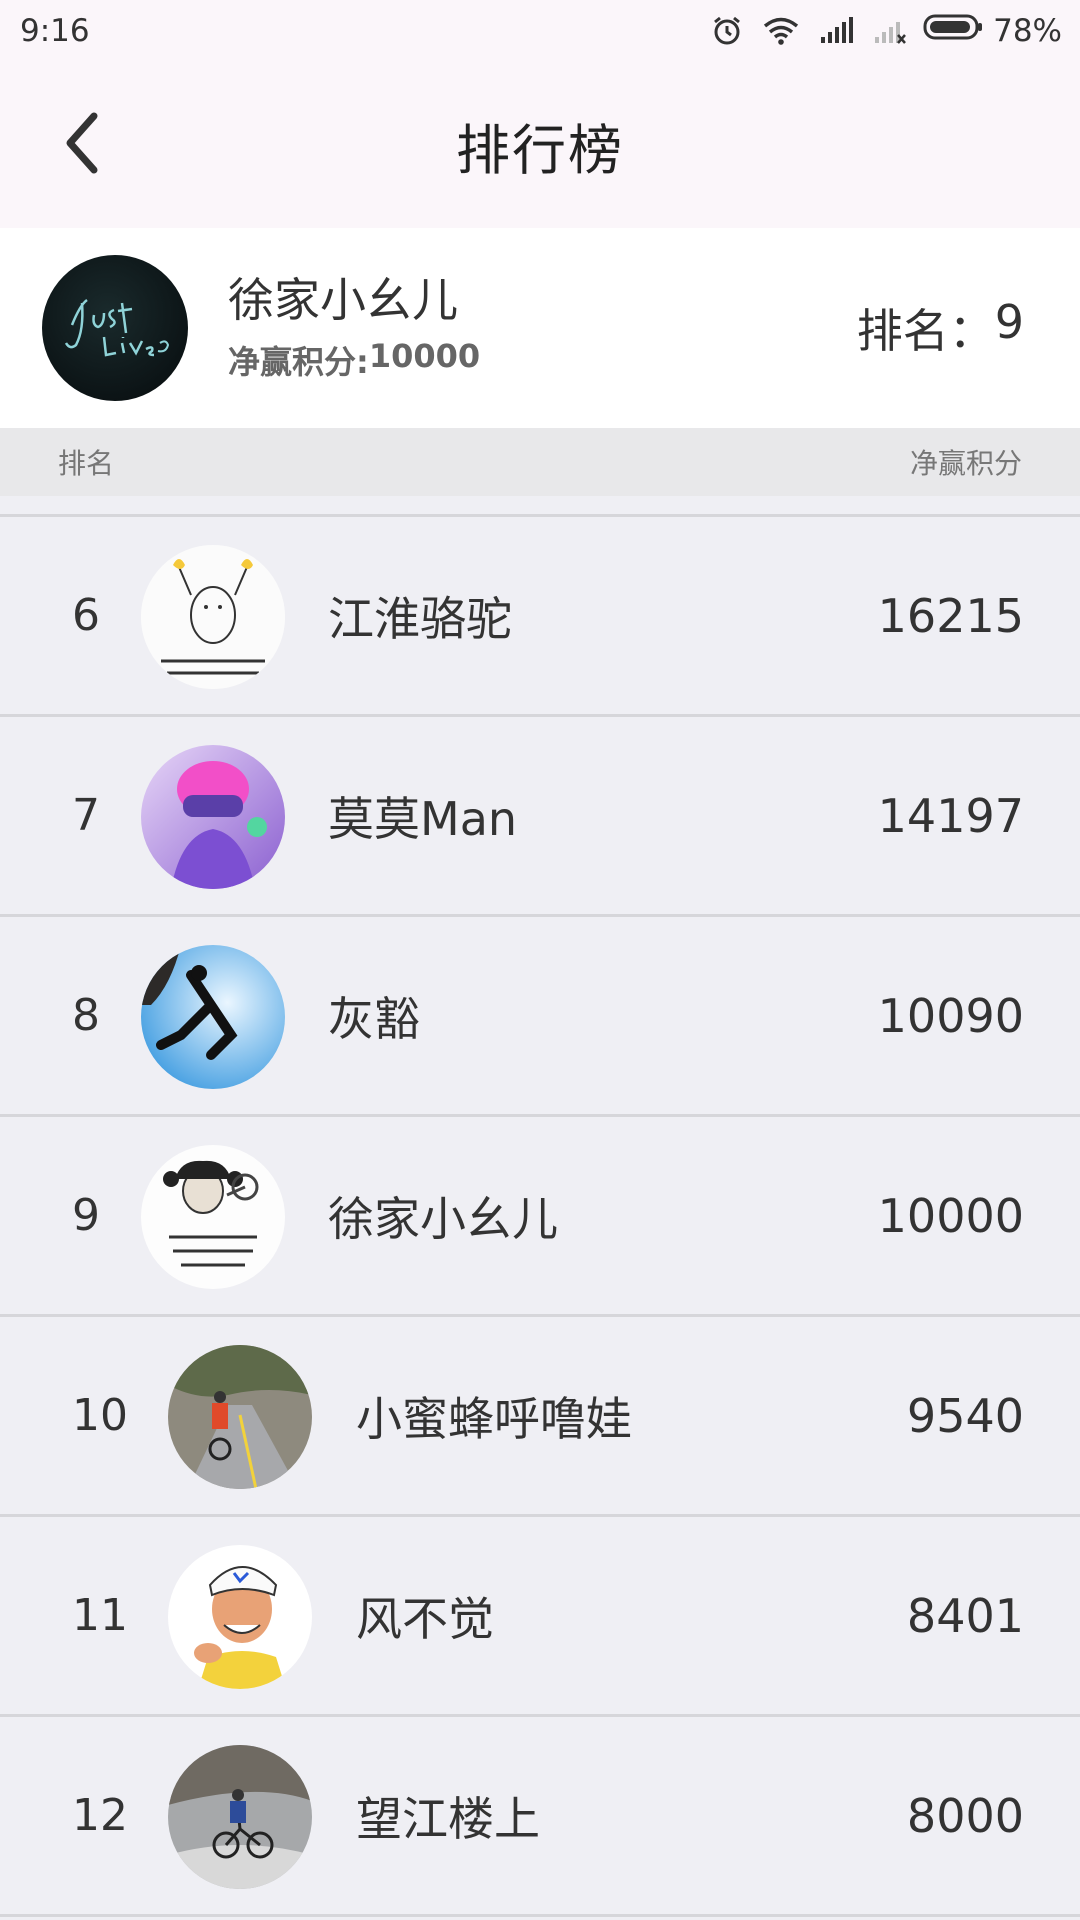 This screenshot has width=1080, height=1920. Describe the element at coordinates (55, 31) in the screenshot. I see `status-time: 9:16` at that location.